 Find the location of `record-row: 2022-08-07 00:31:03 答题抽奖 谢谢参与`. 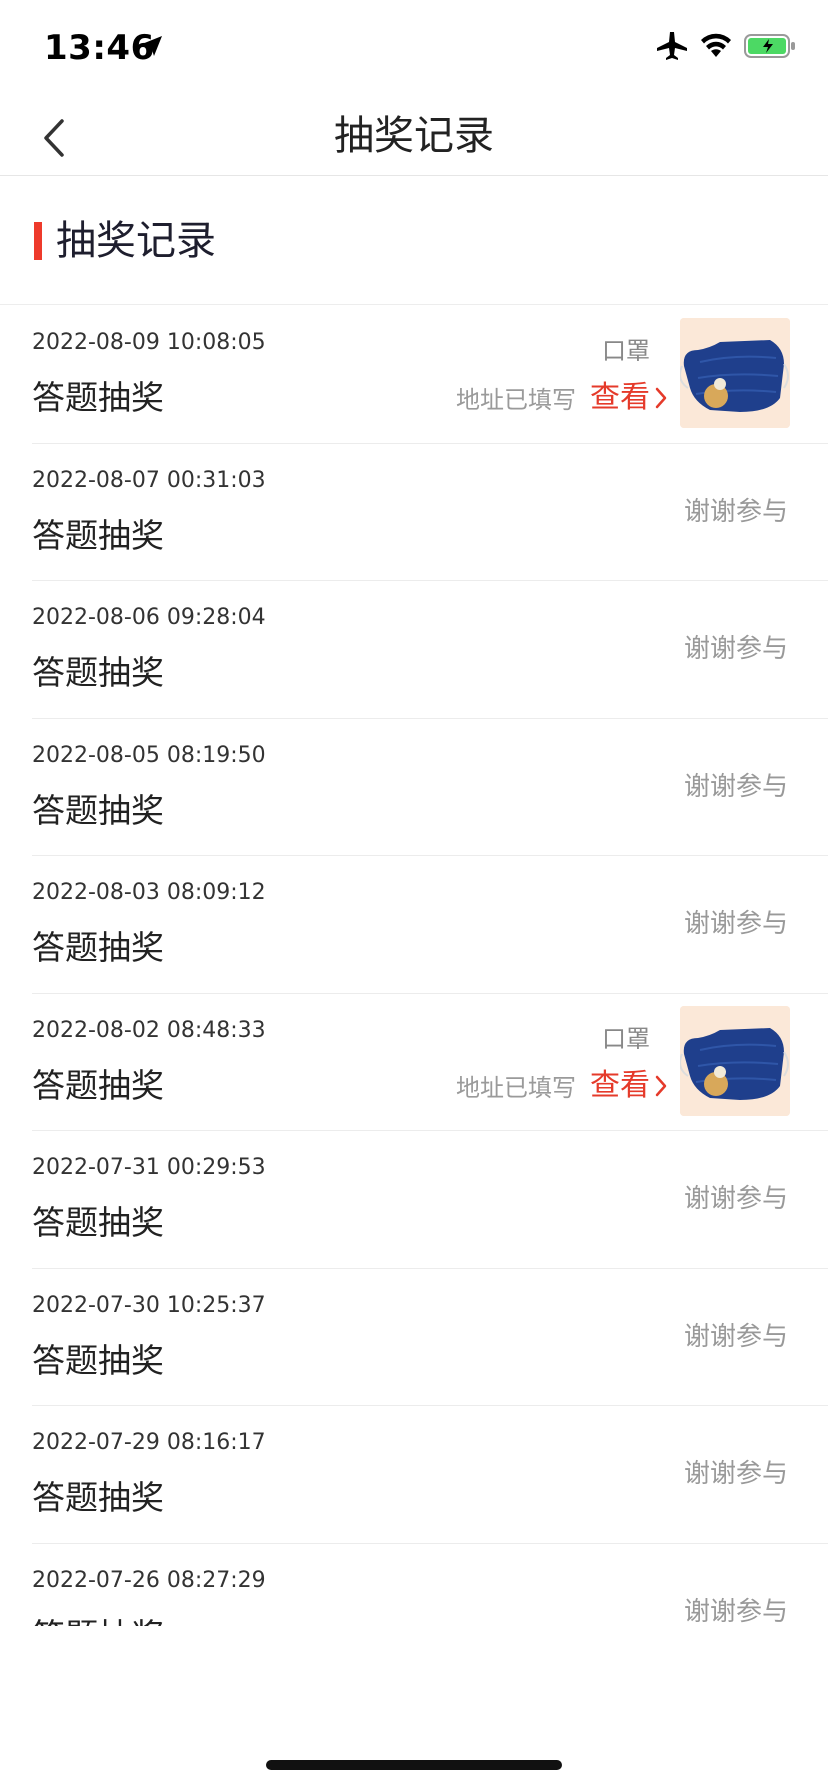

record-row: 2022-08-07 00:31:03 答题抽奖 谢谢参与 is located at coordinates (430, 512).